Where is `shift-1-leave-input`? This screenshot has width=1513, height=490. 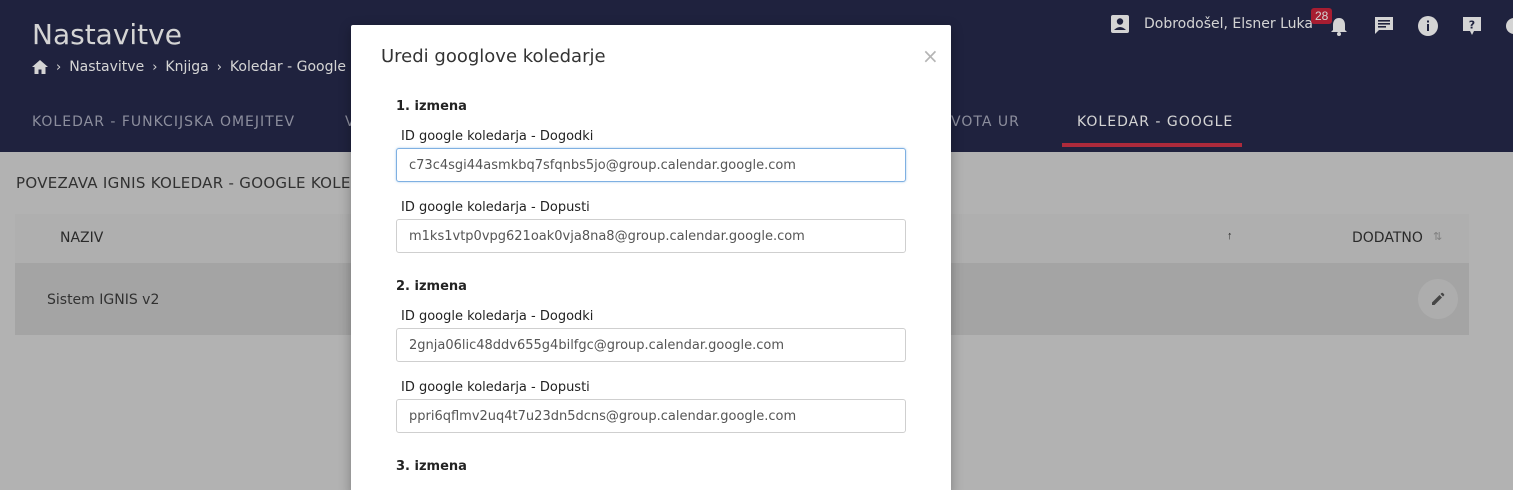
shift-1-leave-input is located at coordinates (651, 236).